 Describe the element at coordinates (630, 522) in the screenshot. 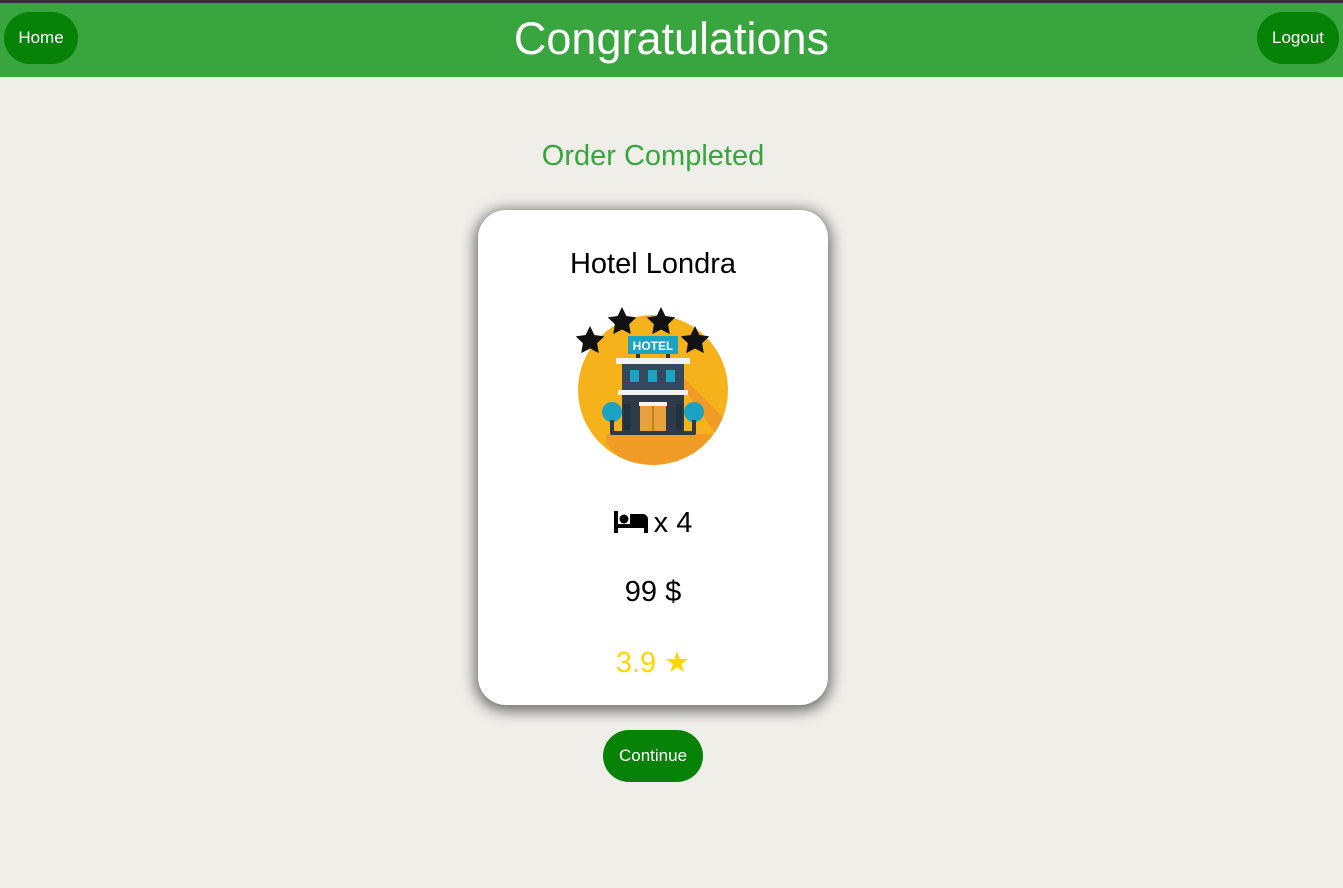

I see `bed-icon` at that location.